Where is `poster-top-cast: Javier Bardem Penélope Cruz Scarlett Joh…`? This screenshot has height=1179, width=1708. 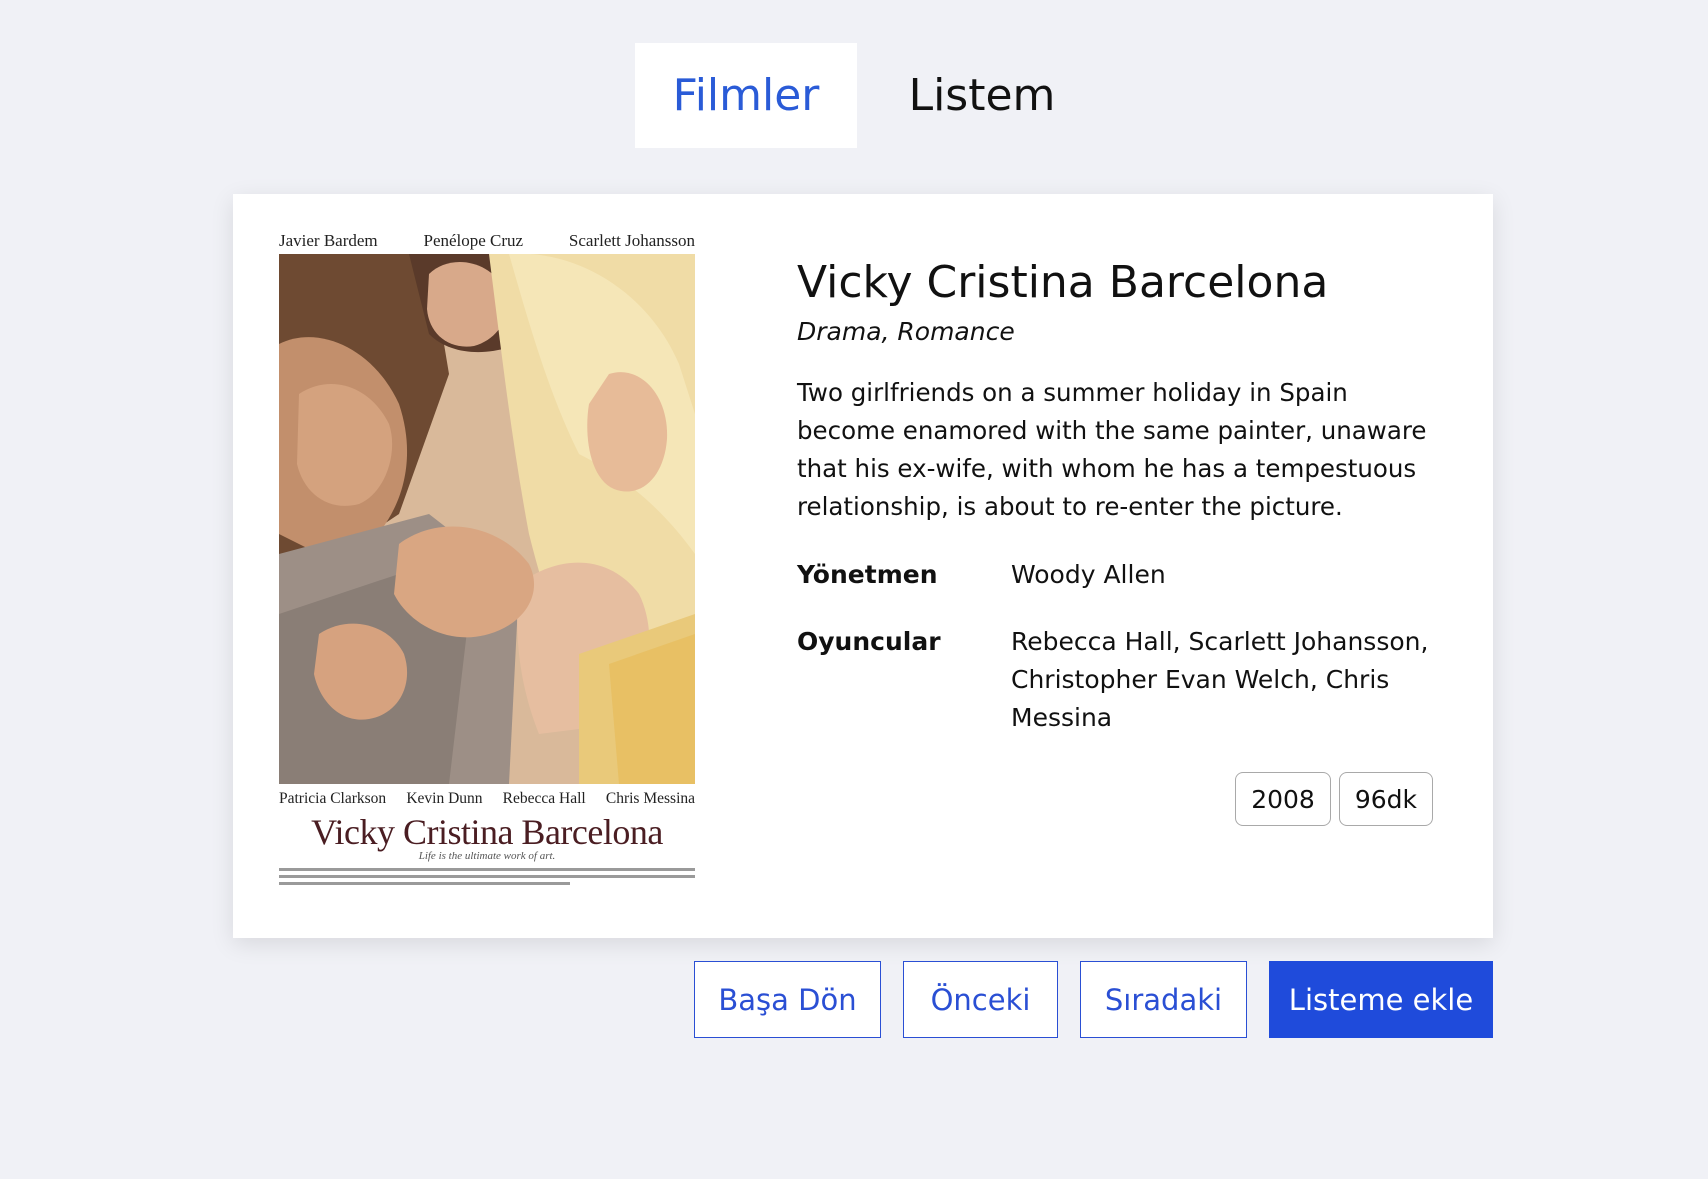
poster-top-cast: Javier Bardem Penélope Cruz Scarlett Joh… is located at coordinates (487, 241).